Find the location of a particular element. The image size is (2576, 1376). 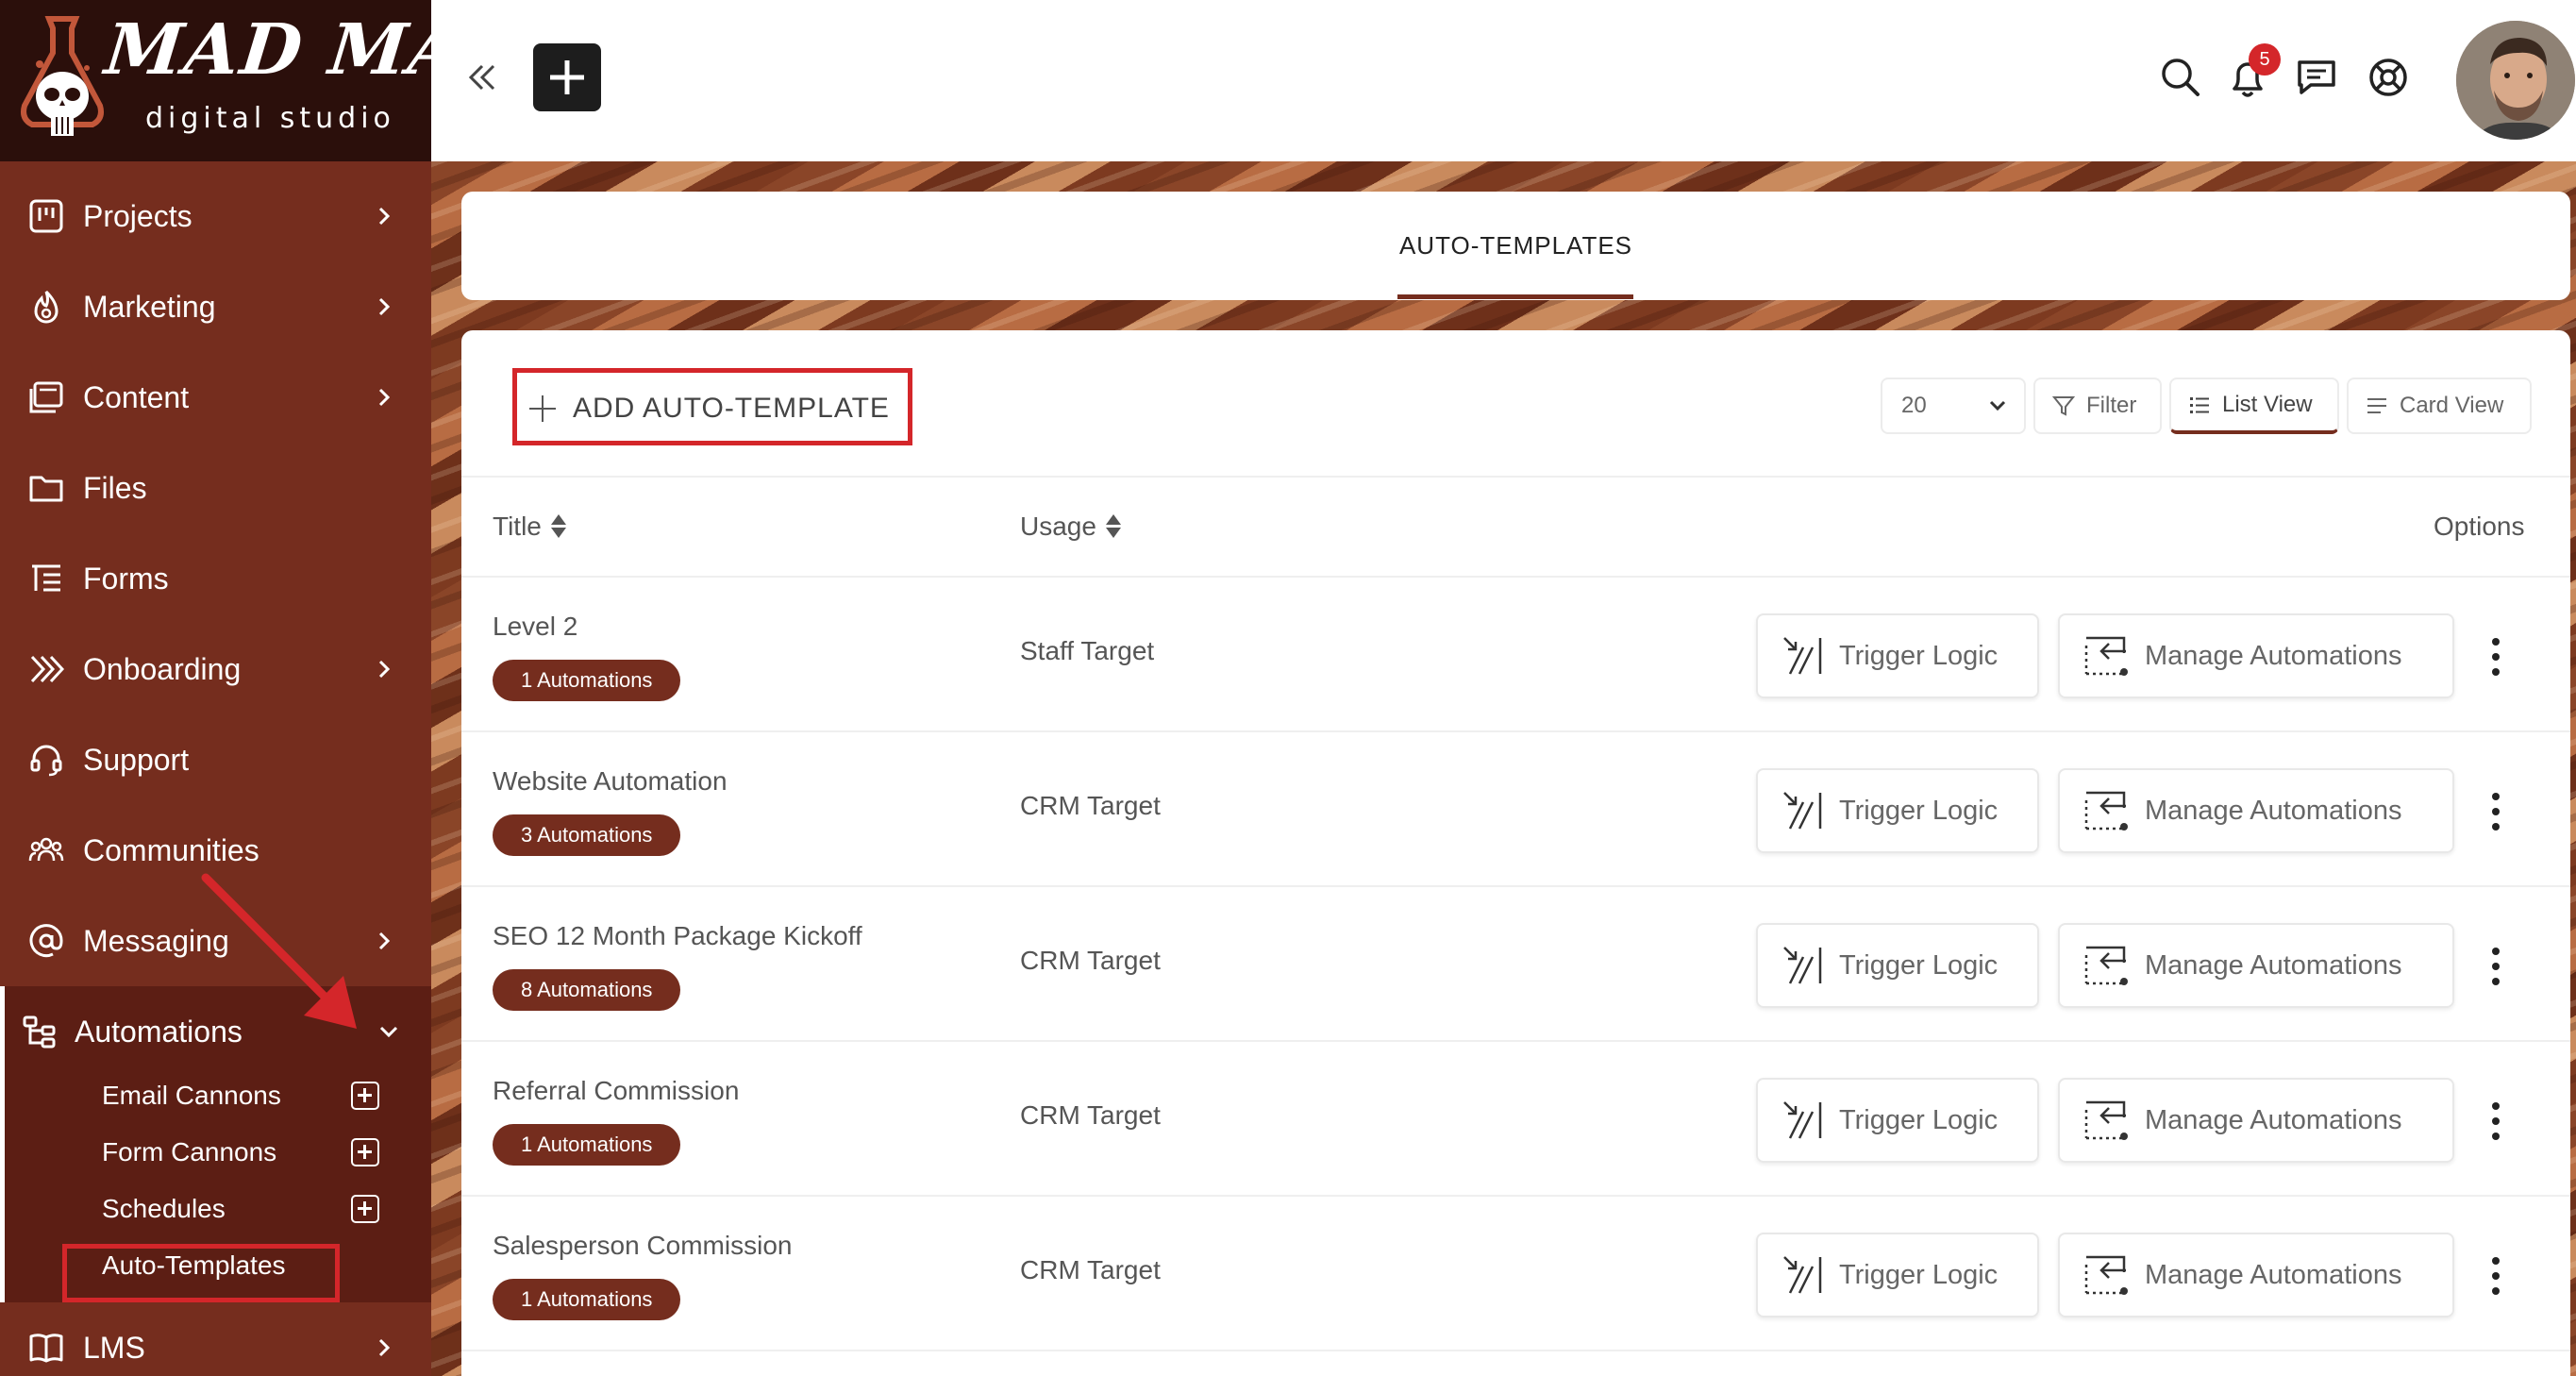

tab-auto-templates: AUTO-TEMPLATES is located at coordinates (1515, 246).